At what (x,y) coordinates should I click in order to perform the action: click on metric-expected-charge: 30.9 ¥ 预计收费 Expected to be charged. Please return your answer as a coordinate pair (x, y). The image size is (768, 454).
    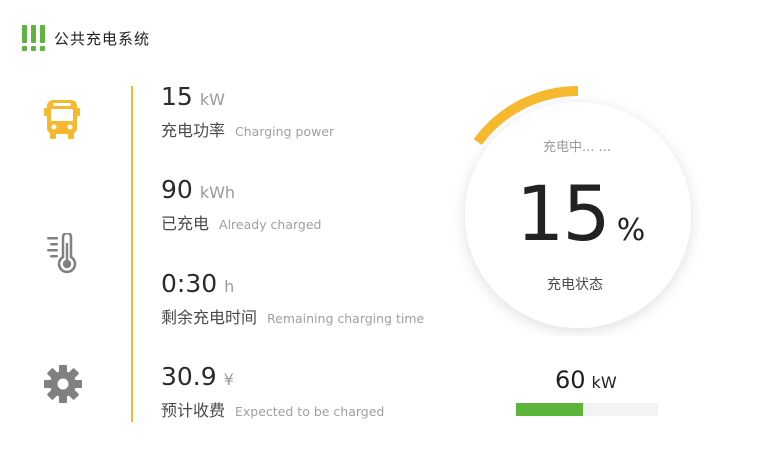
    Looking at the image, I should click on (272, 391).